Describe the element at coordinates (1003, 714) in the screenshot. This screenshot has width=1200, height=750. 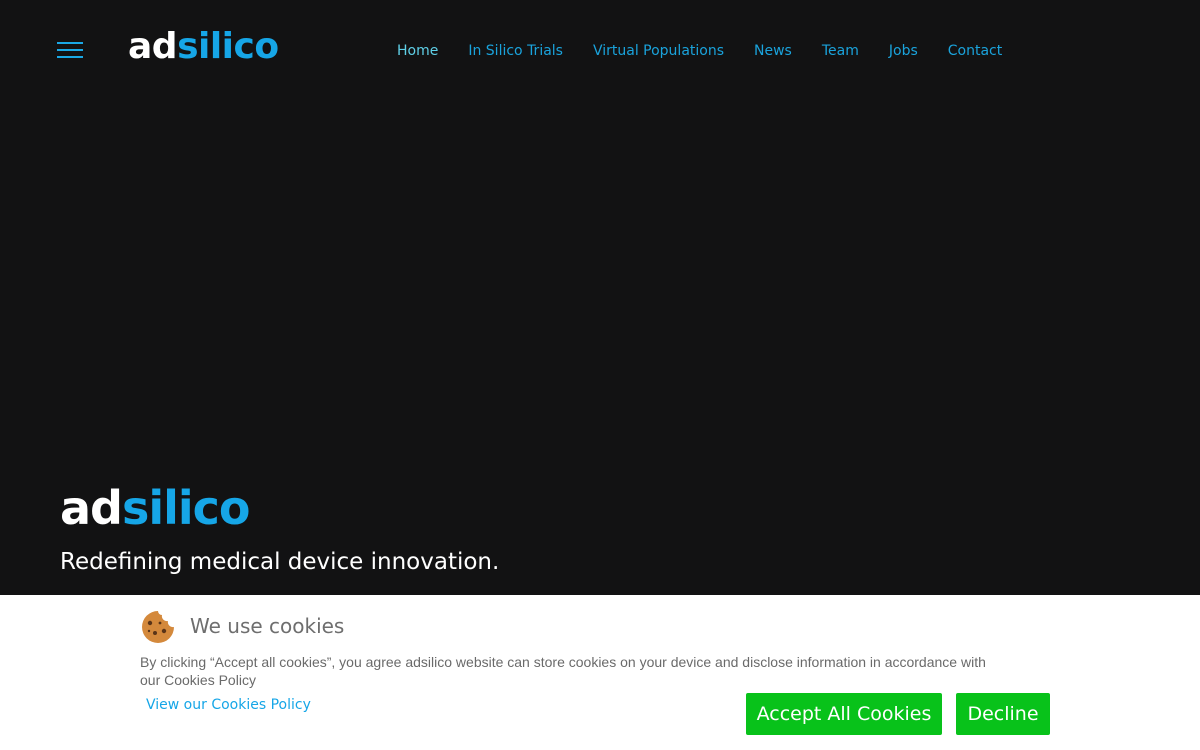
I see `decline-cookies-button: Decline` at that location.